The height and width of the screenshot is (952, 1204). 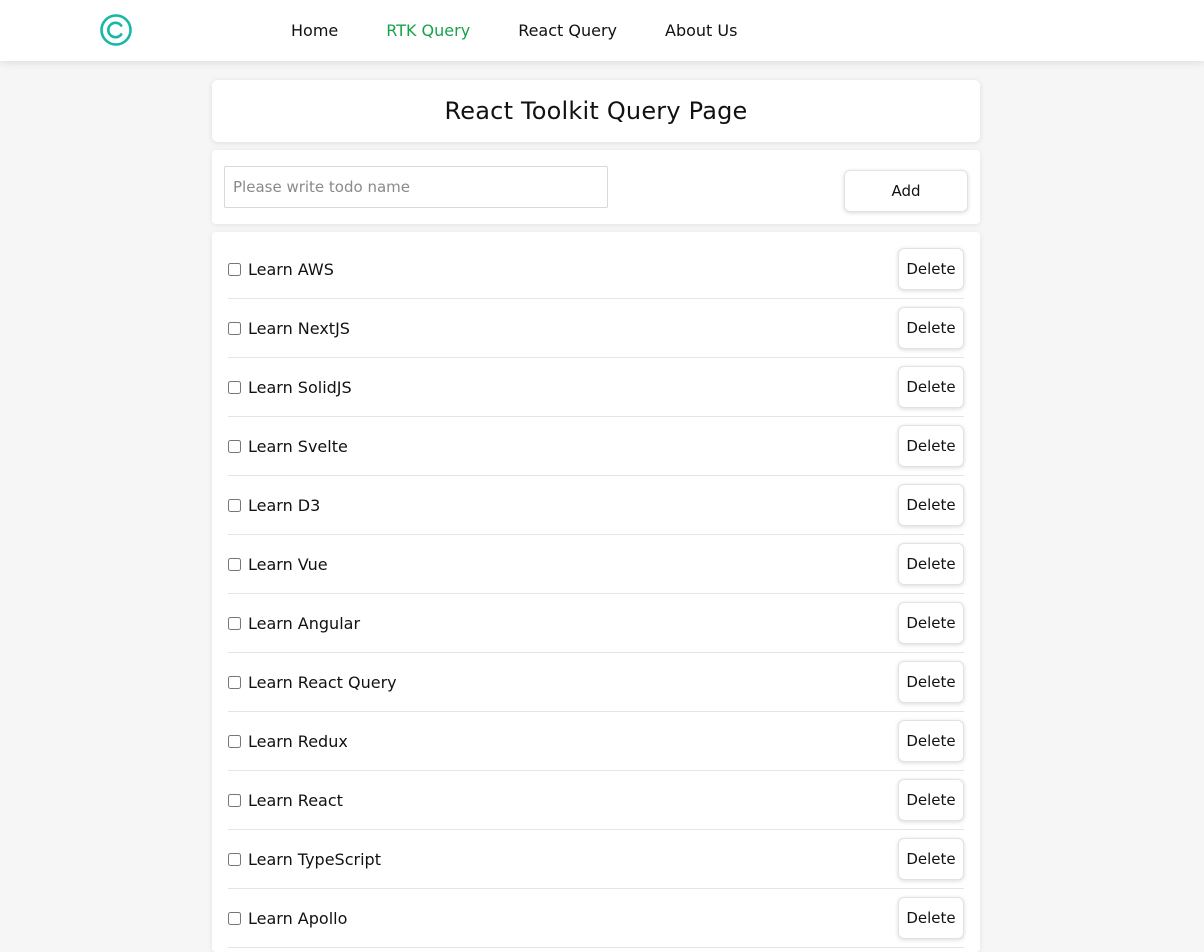 I want to click on todo-item: Learn SolidJS Delete, so click(x=596, y=387).